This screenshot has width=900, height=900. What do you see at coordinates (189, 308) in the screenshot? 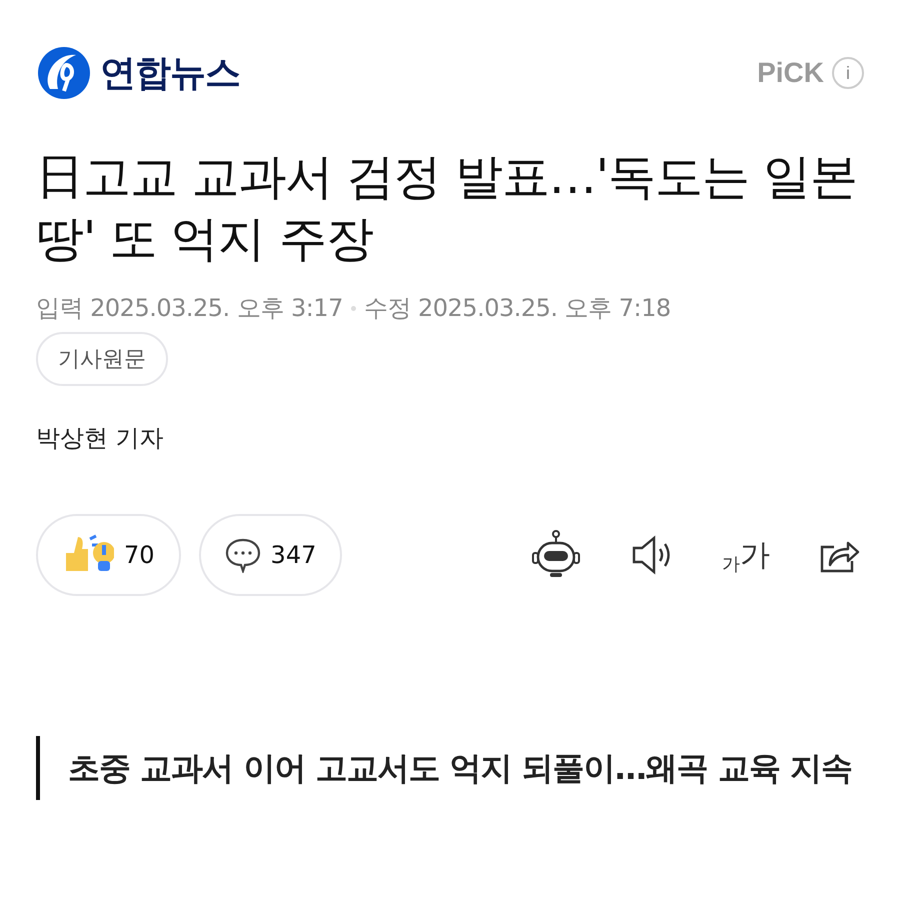
I see `published-date: 입력 2025.03.25. 오후 3:17` at bounding box center [189, 308].